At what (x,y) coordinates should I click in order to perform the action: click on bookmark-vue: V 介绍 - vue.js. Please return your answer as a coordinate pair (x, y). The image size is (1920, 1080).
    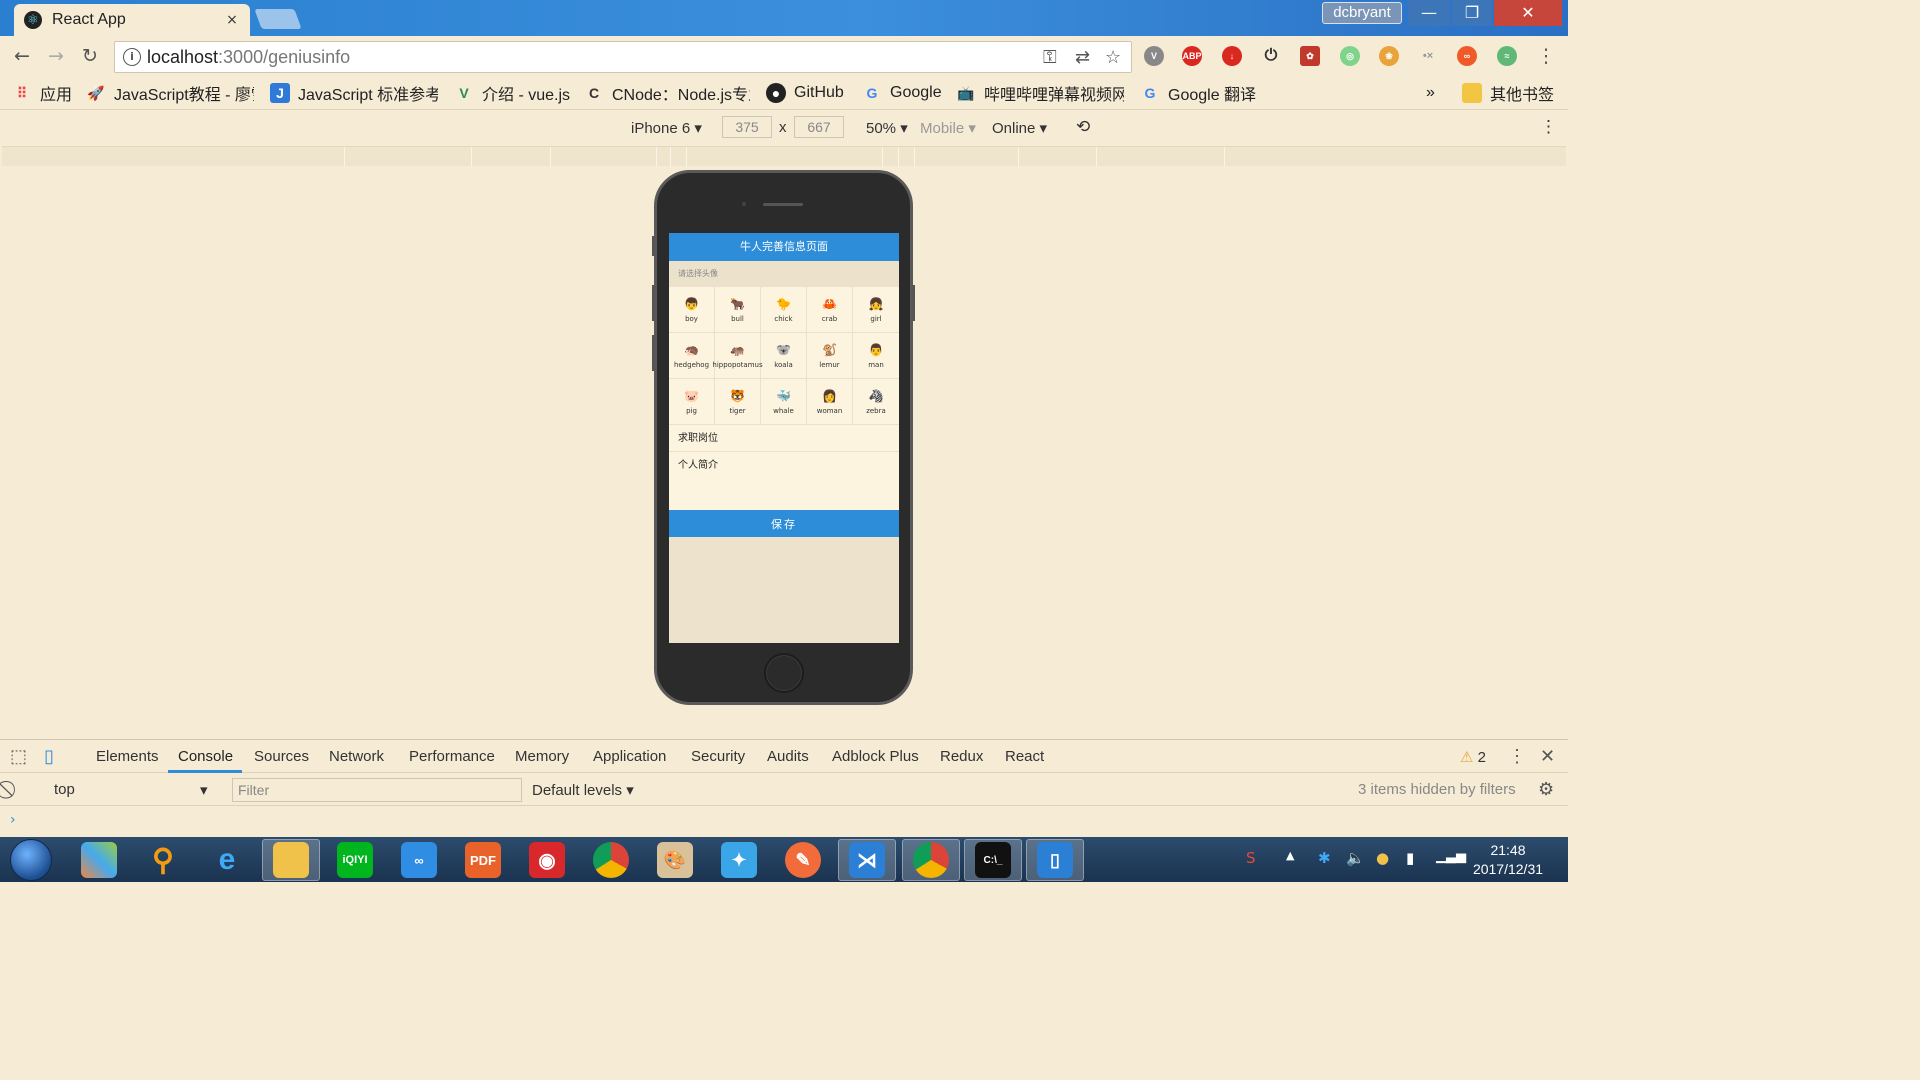
    Looking at the image, I should click on (512, 93).